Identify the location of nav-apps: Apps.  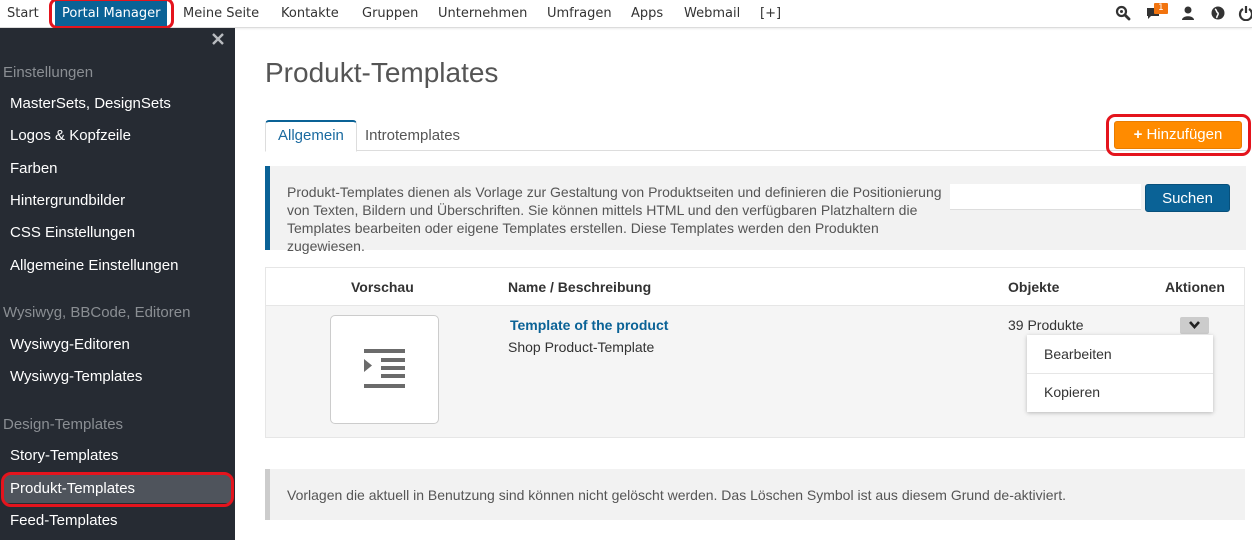
(647, 13).